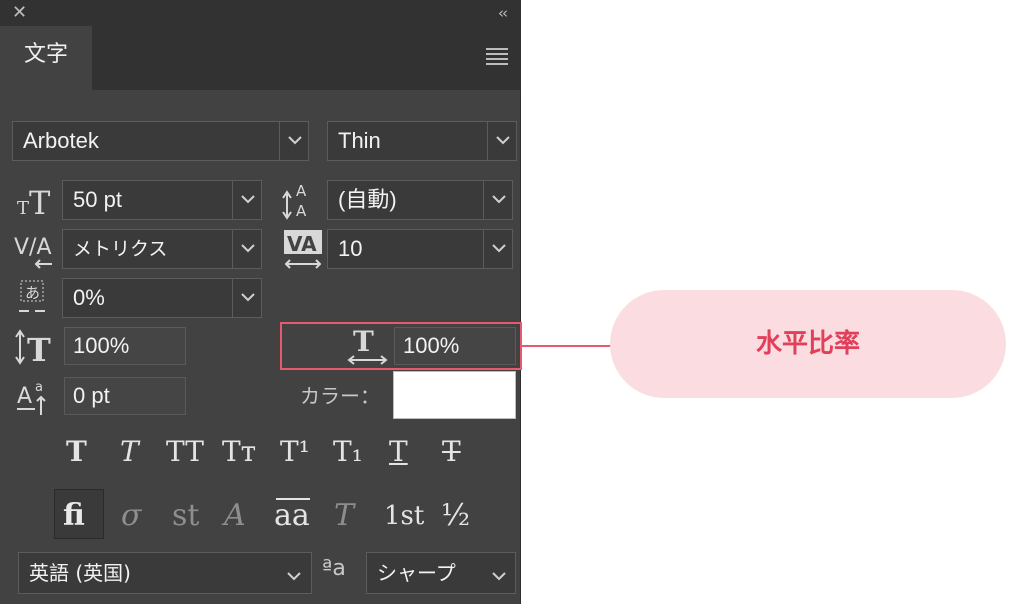 The width and height of the screenshot is (1024, 604). What do you see at coordinates (235, 516) in the screenshot?
I see `swash-button: A` at bounding box center [235, 516].